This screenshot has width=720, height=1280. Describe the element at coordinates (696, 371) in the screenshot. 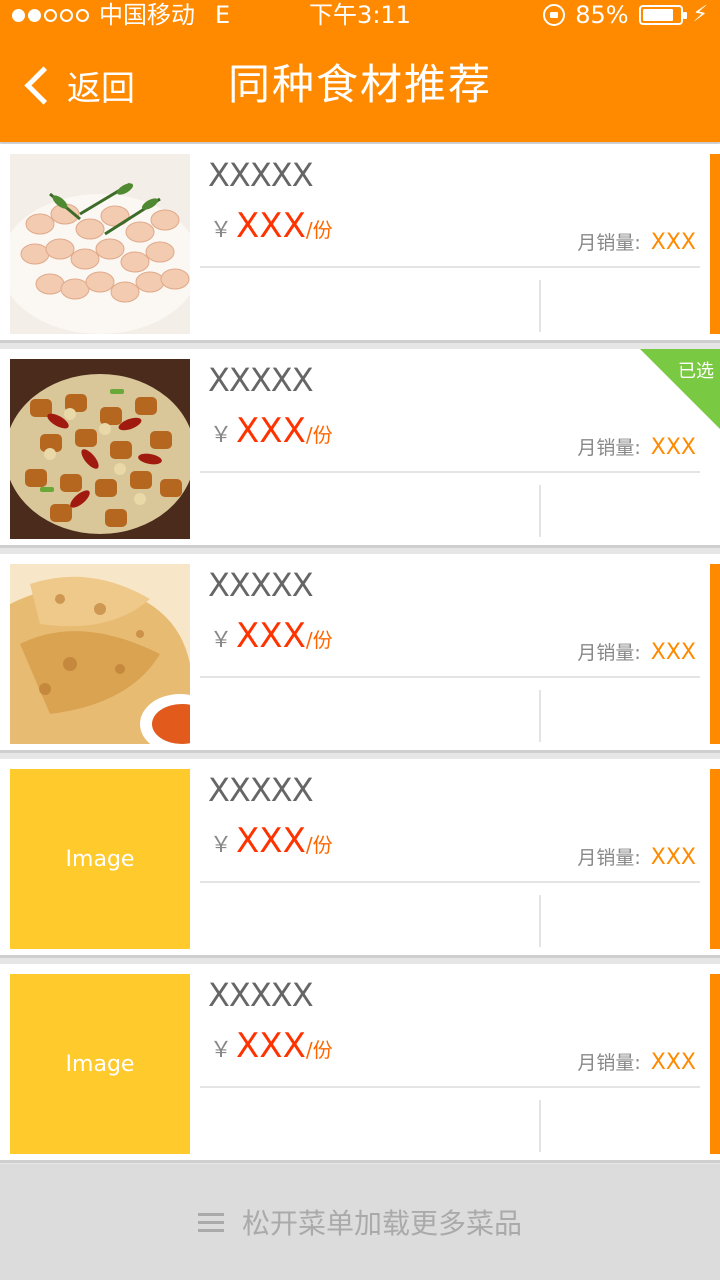

I see `selected-label: 已选` at that location.